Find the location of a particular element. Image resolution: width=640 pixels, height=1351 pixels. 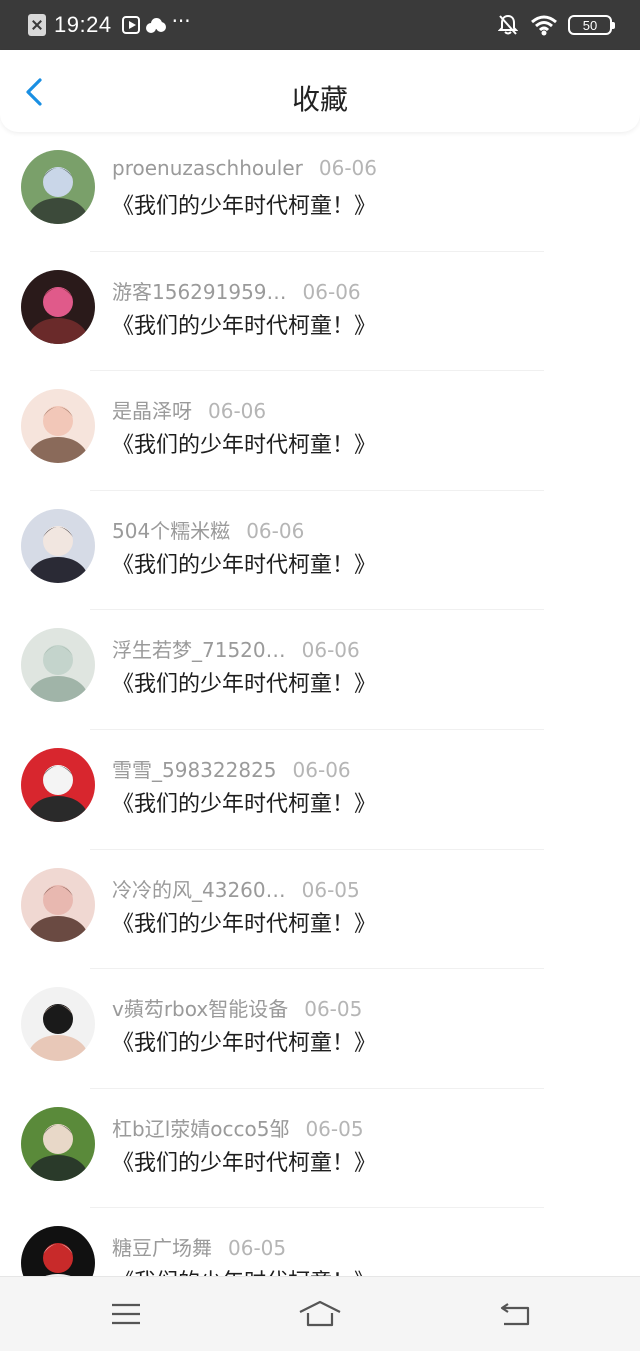

menu-icon is located at coordinates (126, 1314).